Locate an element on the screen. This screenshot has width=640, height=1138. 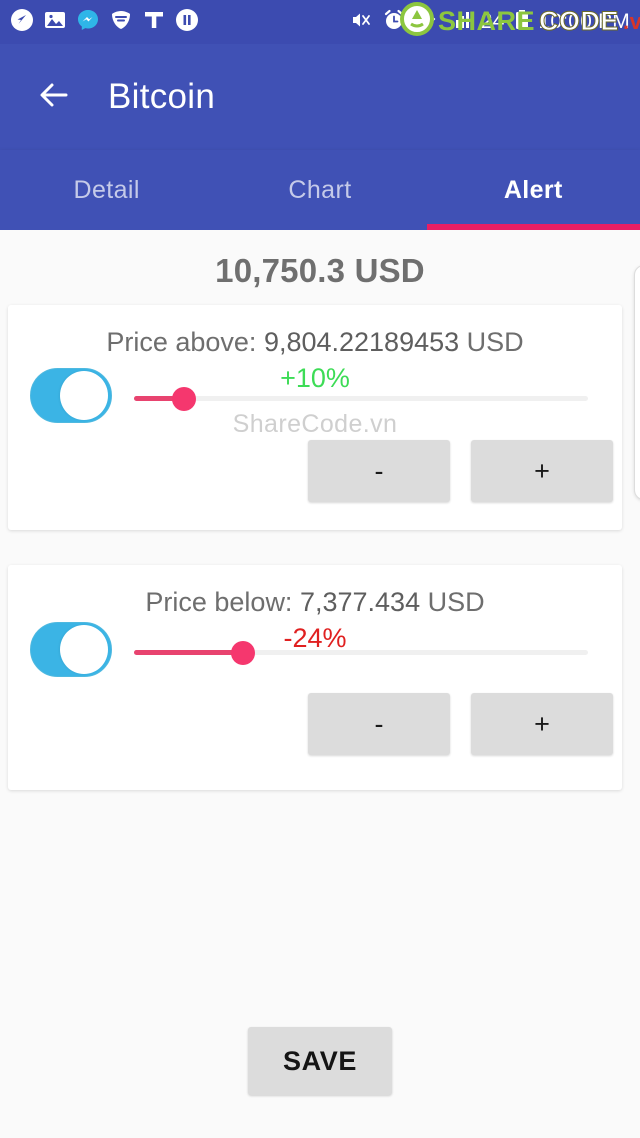
tab-chart-label: Chart is located at coordinates (320, 189).